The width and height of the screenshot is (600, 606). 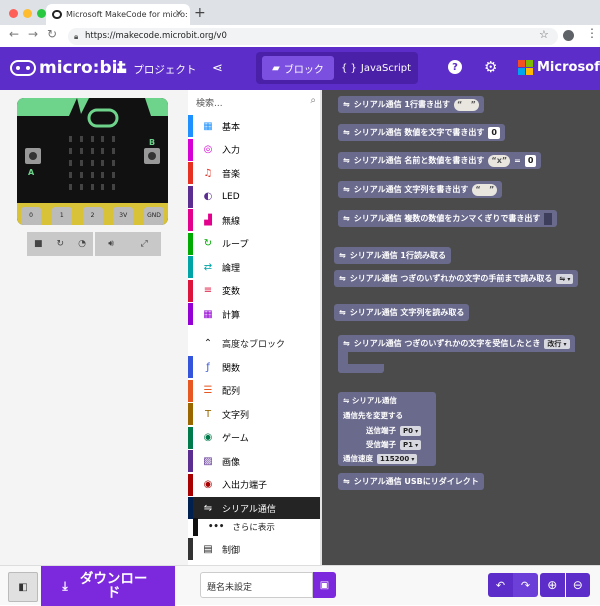 I want to click on advanced-category-0: ƒ 関数, so click(x=254, y=367).